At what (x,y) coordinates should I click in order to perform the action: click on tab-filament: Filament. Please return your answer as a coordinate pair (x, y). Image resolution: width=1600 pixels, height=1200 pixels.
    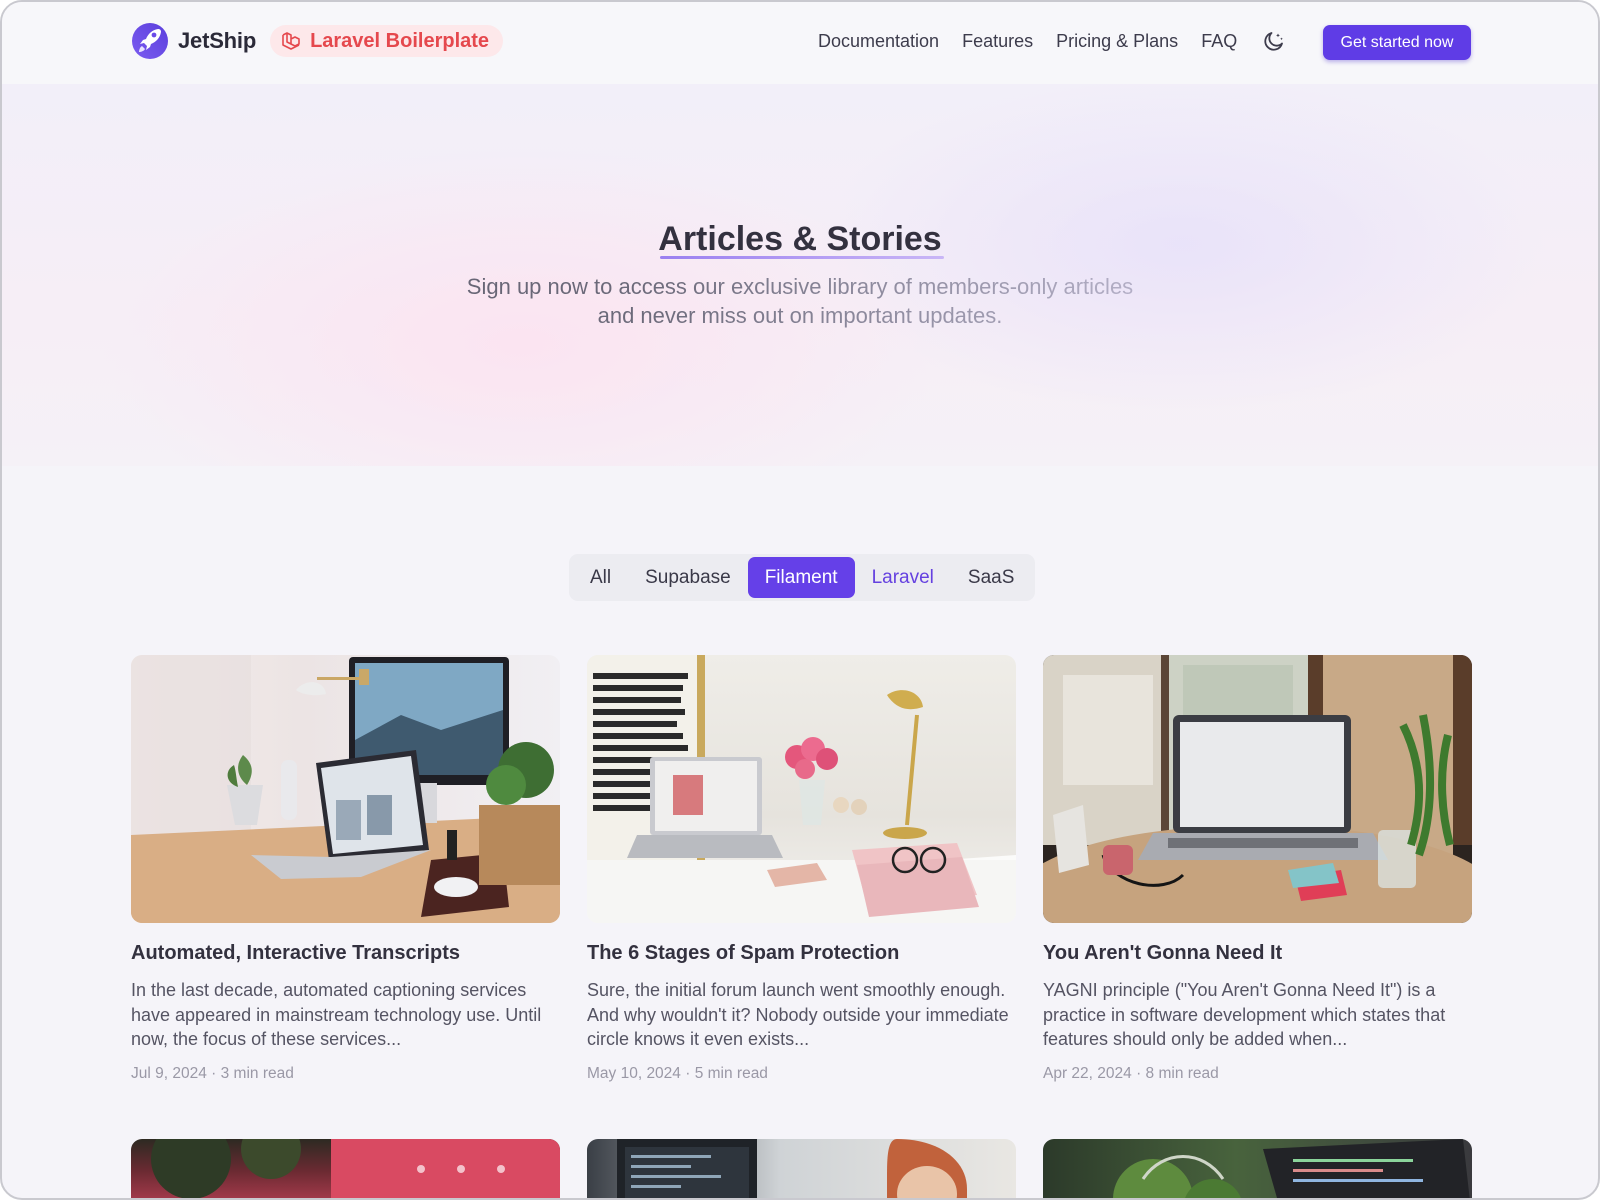
    Looking at the image, I should click on (801, 577).